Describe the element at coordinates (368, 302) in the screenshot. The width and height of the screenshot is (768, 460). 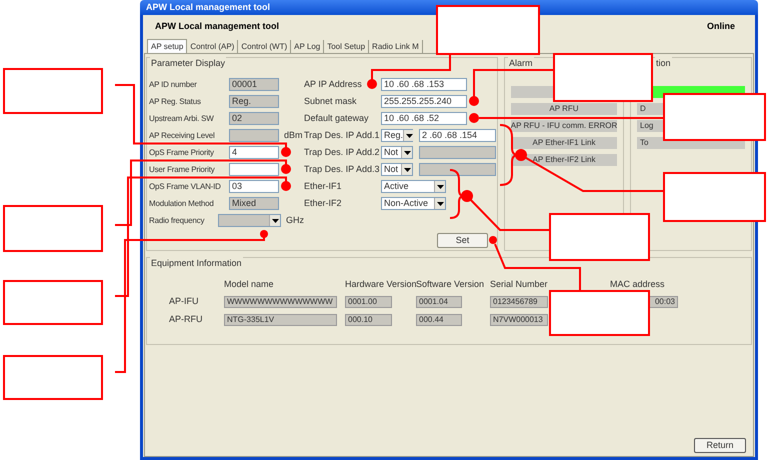
I see `table-cell: 0001.00` at that location.